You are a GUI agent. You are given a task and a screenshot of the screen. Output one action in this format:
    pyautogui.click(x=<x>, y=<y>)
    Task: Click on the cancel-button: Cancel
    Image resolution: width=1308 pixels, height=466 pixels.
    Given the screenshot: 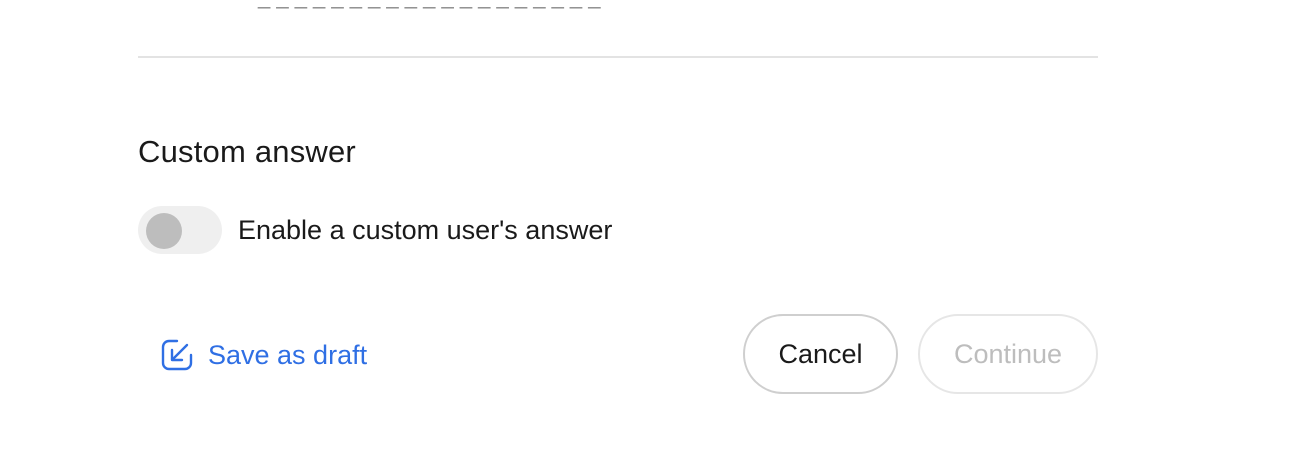 What is the action you would take?
    pyautogui.click(x=820, y=354)
    